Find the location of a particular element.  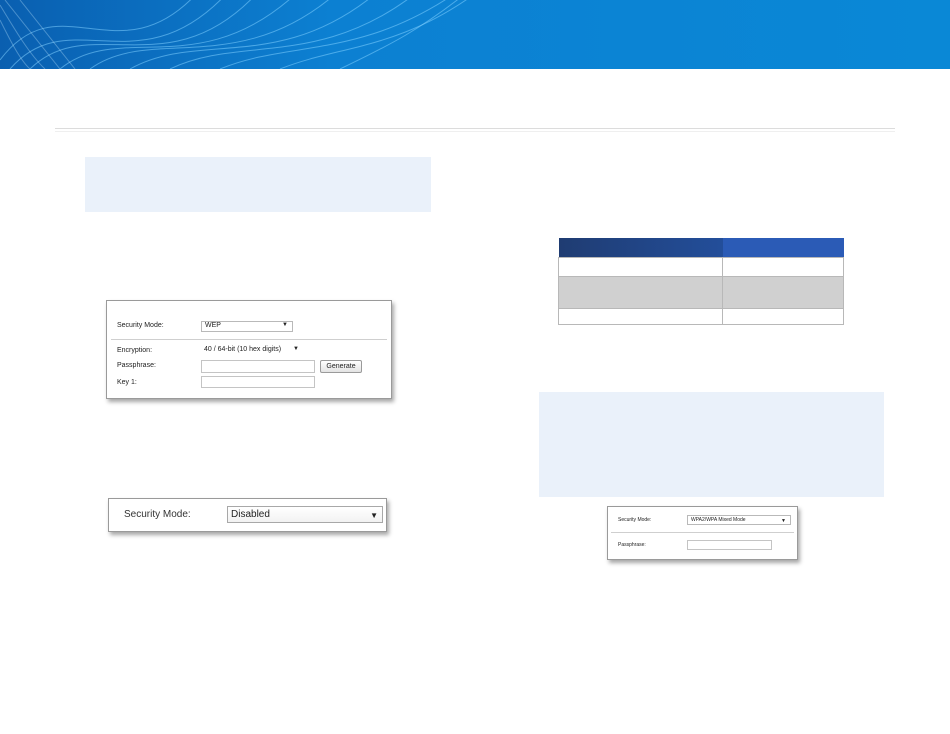

security-mode-select: Disabled ▼ is located at coordinates (305, 514).